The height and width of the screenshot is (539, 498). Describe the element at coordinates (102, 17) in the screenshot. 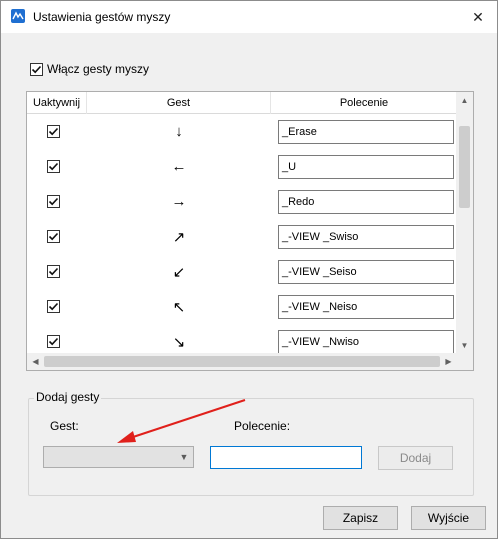

I see `window-title: Ustawienia gestów myszy` at that location.